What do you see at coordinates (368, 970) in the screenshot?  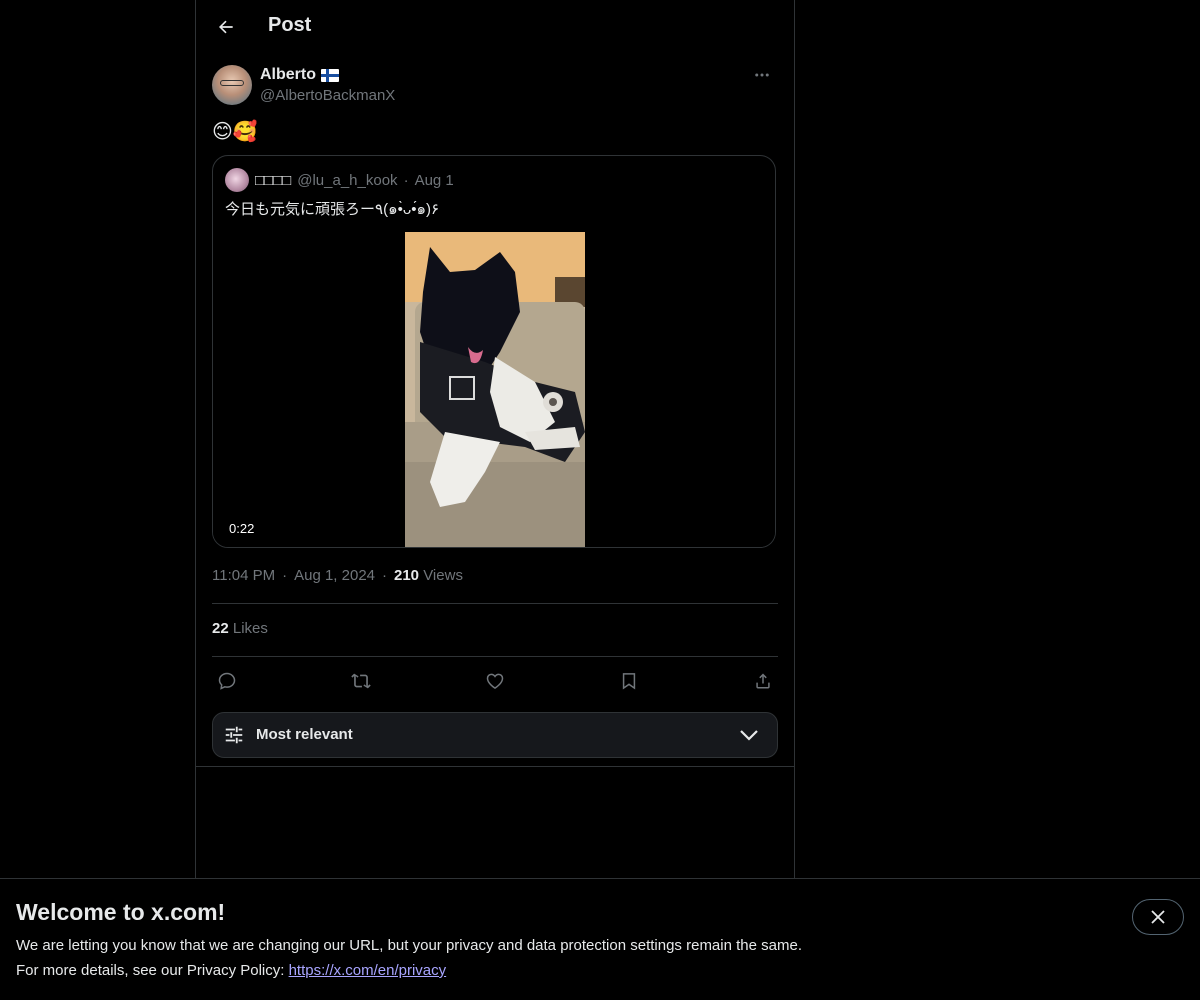 I see `privacy-policy-link: https://x.com/en/privacy` at bounding box center [368, 970].